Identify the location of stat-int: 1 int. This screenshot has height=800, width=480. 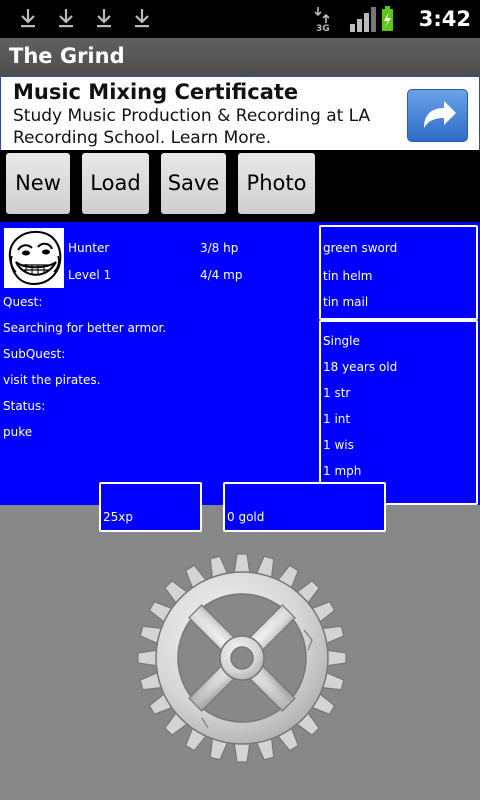
(337, 419).